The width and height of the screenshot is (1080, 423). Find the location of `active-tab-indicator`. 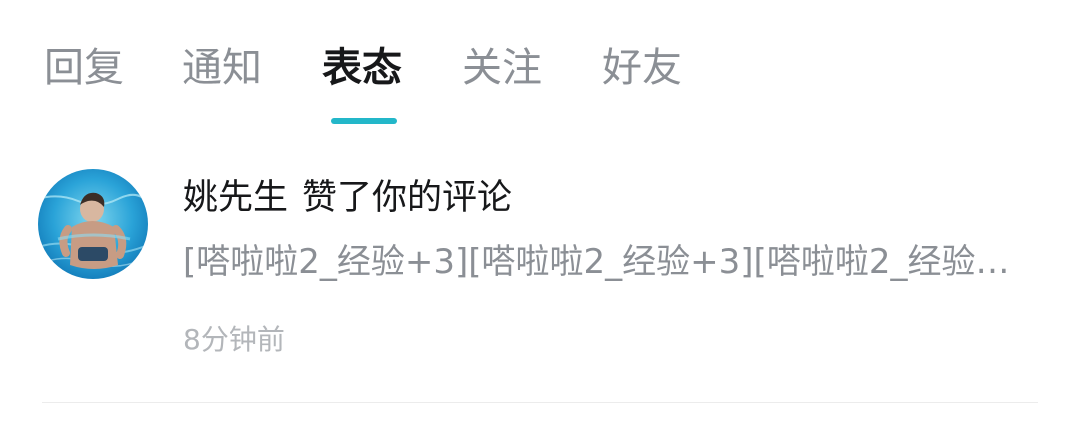

active-tab-indicator is located at coordinates (364, 121).